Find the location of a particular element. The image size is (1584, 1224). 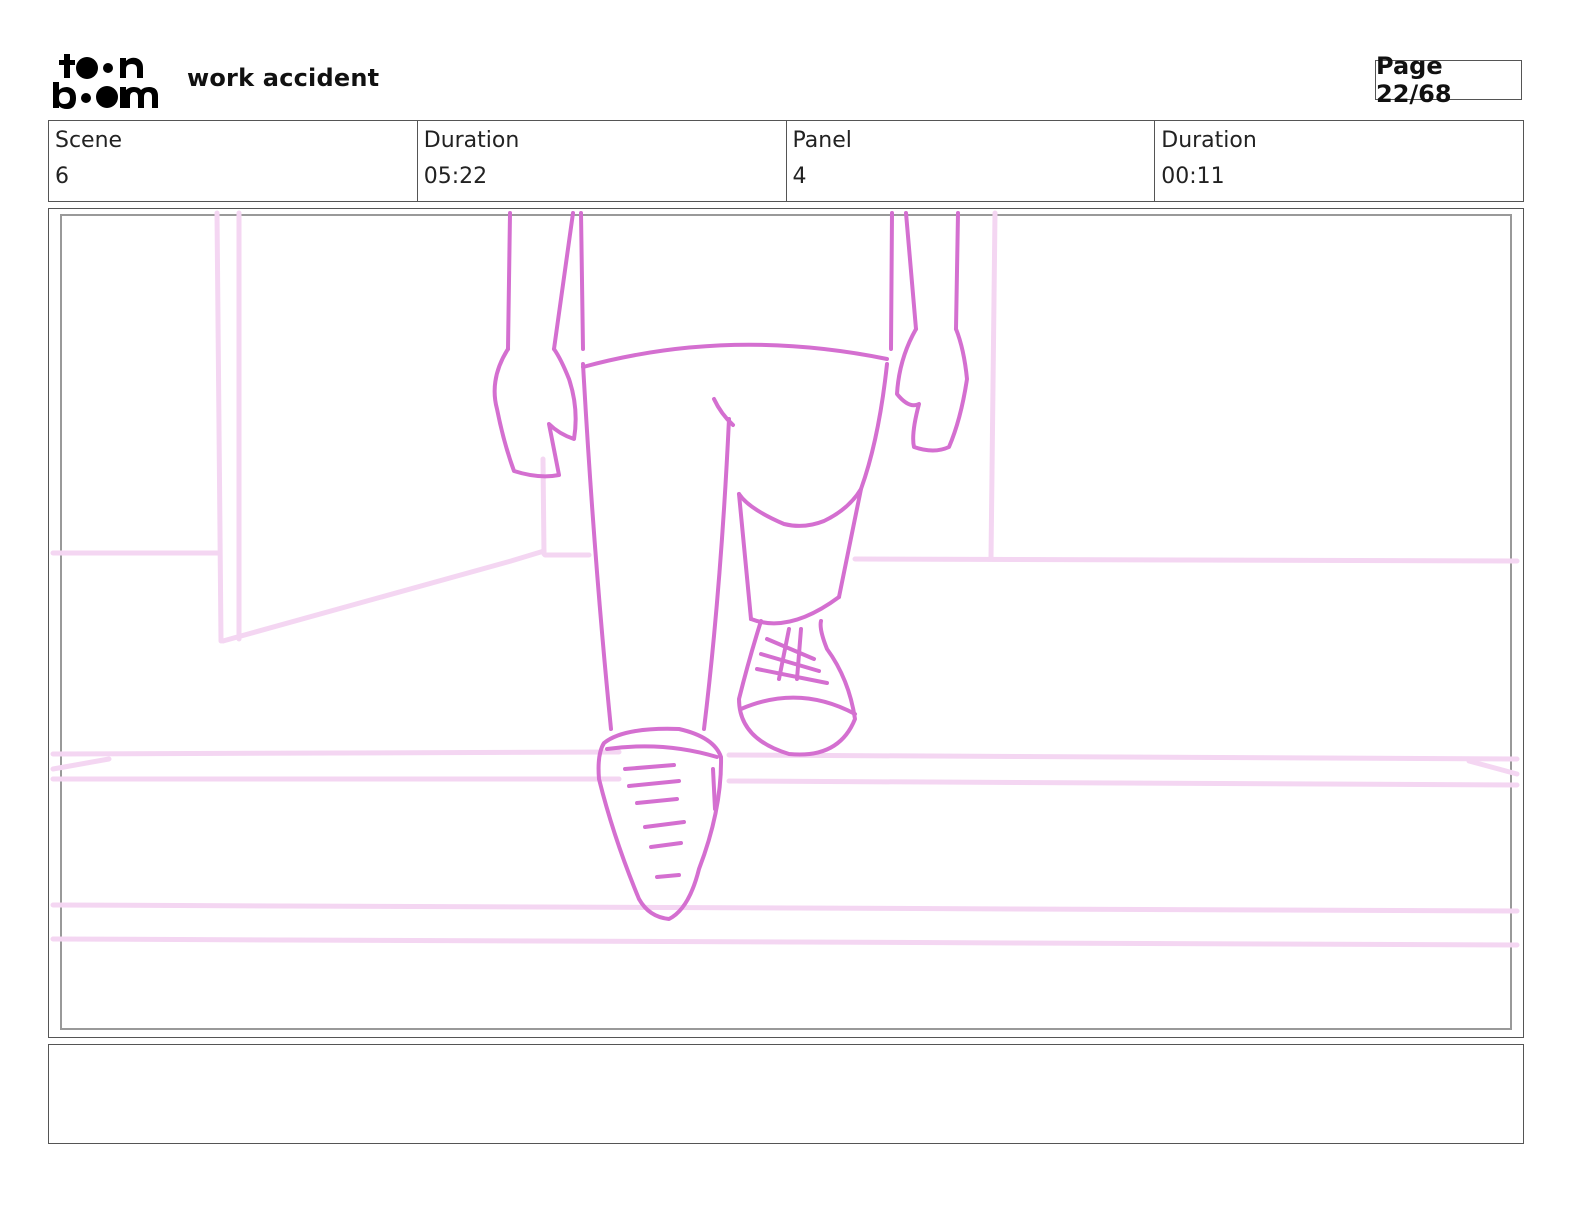

scene-duration-cell: Duration 05:22 is located at coordinates (602, 161).